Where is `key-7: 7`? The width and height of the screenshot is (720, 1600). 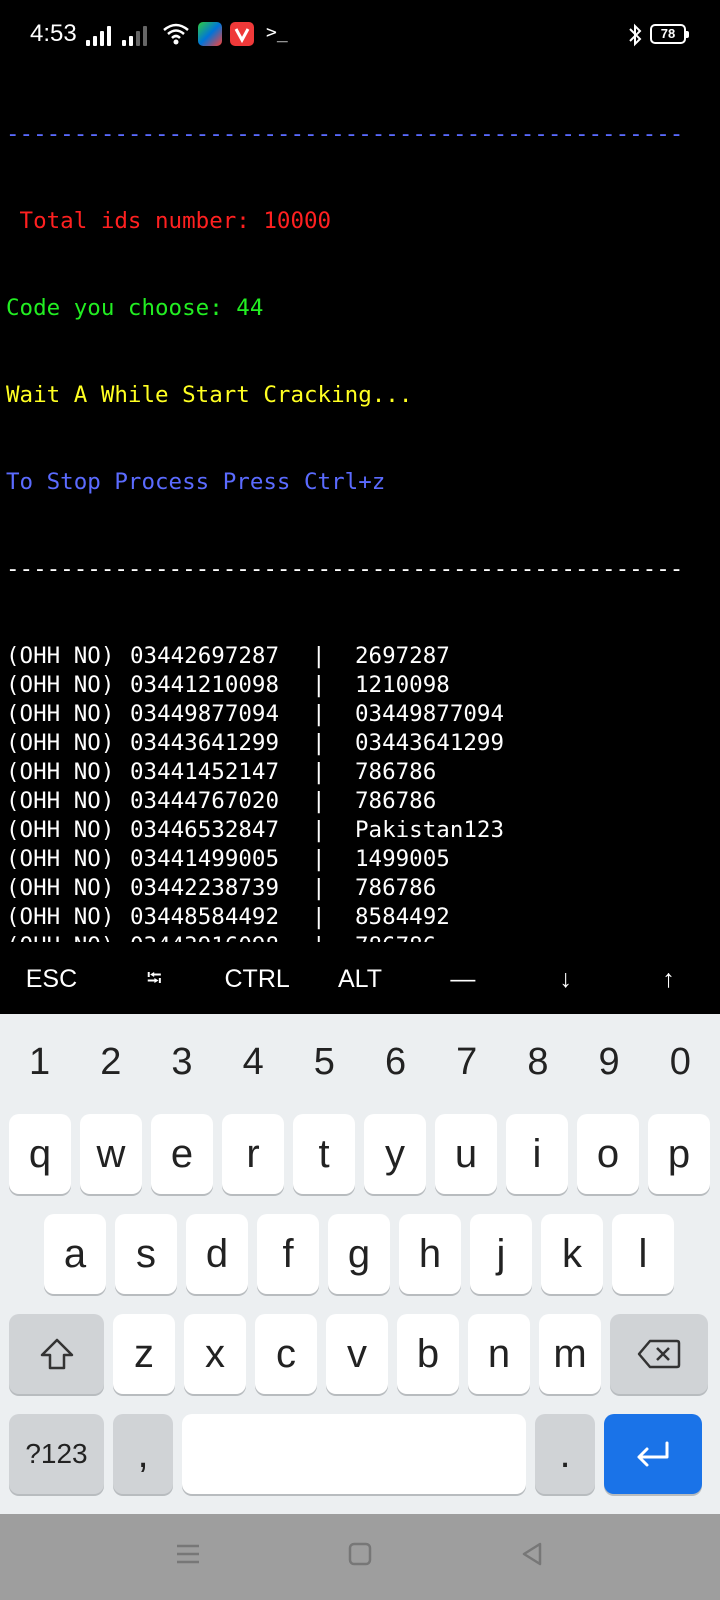 key-7: 7 is located at coordinates (467, 1062).